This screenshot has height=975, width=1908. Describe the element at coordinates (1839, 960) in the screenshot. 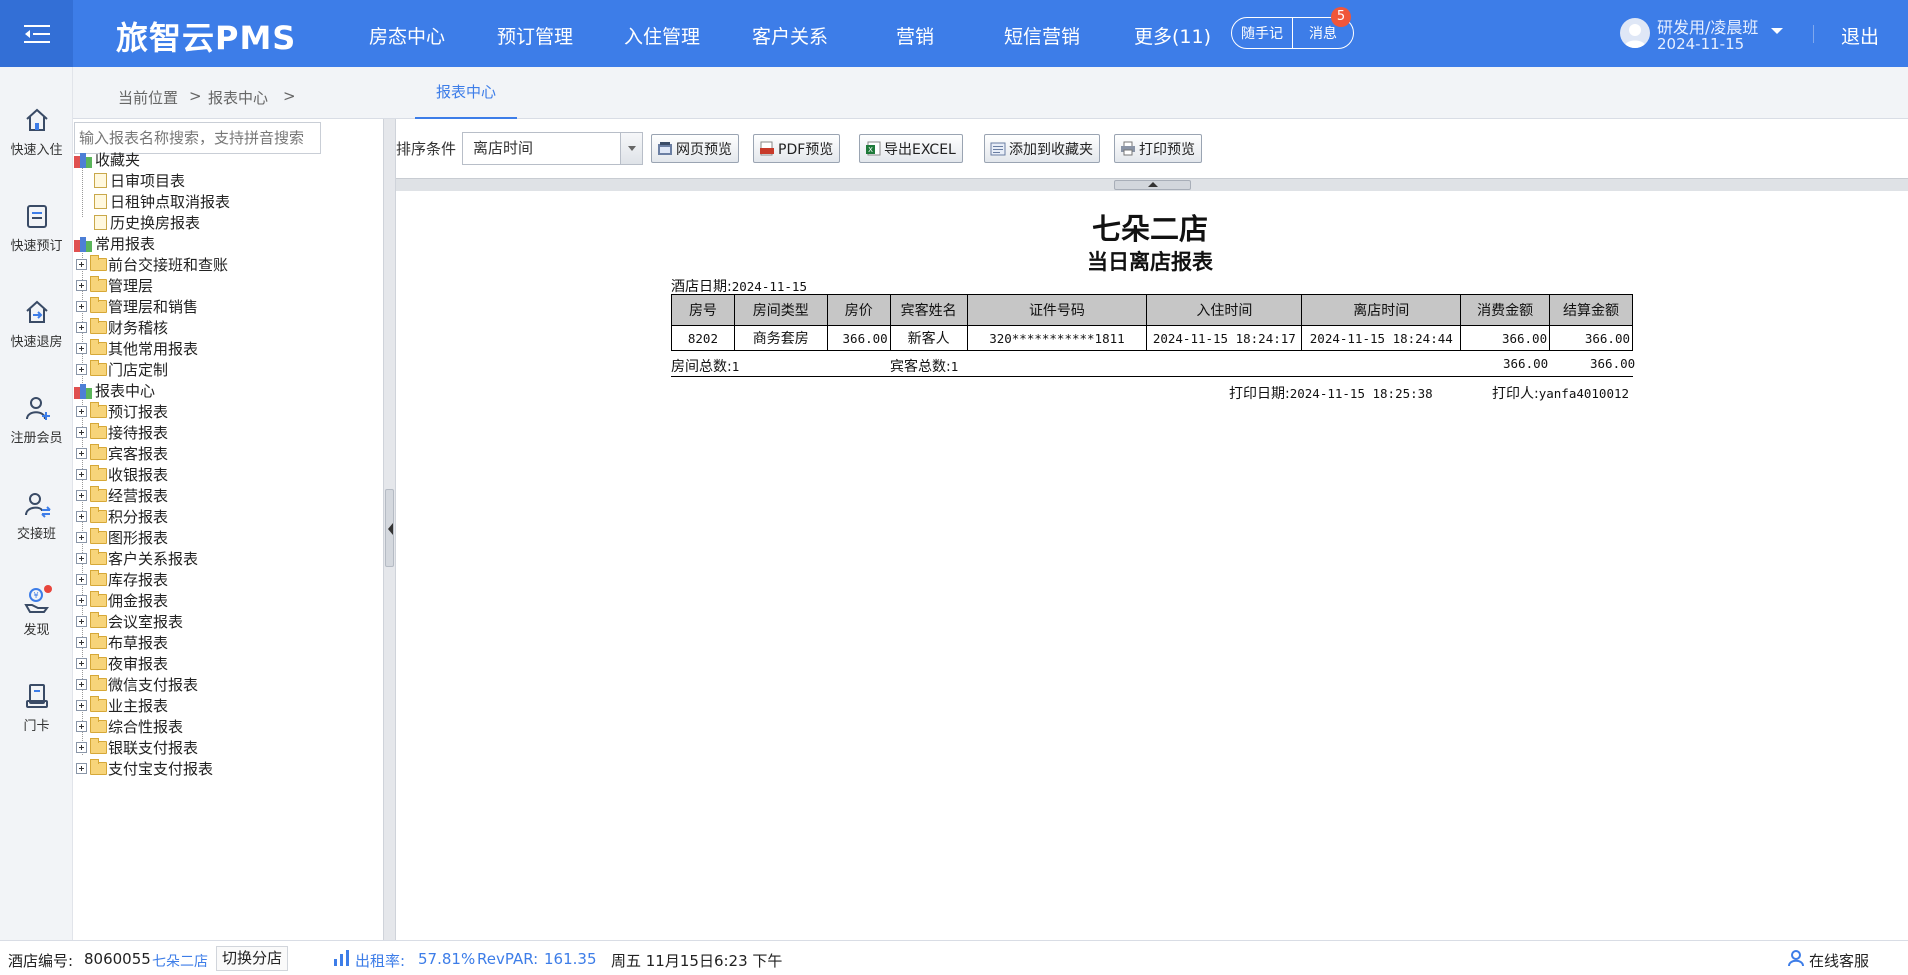

I see `online-support-link: 在线客服` at that location.